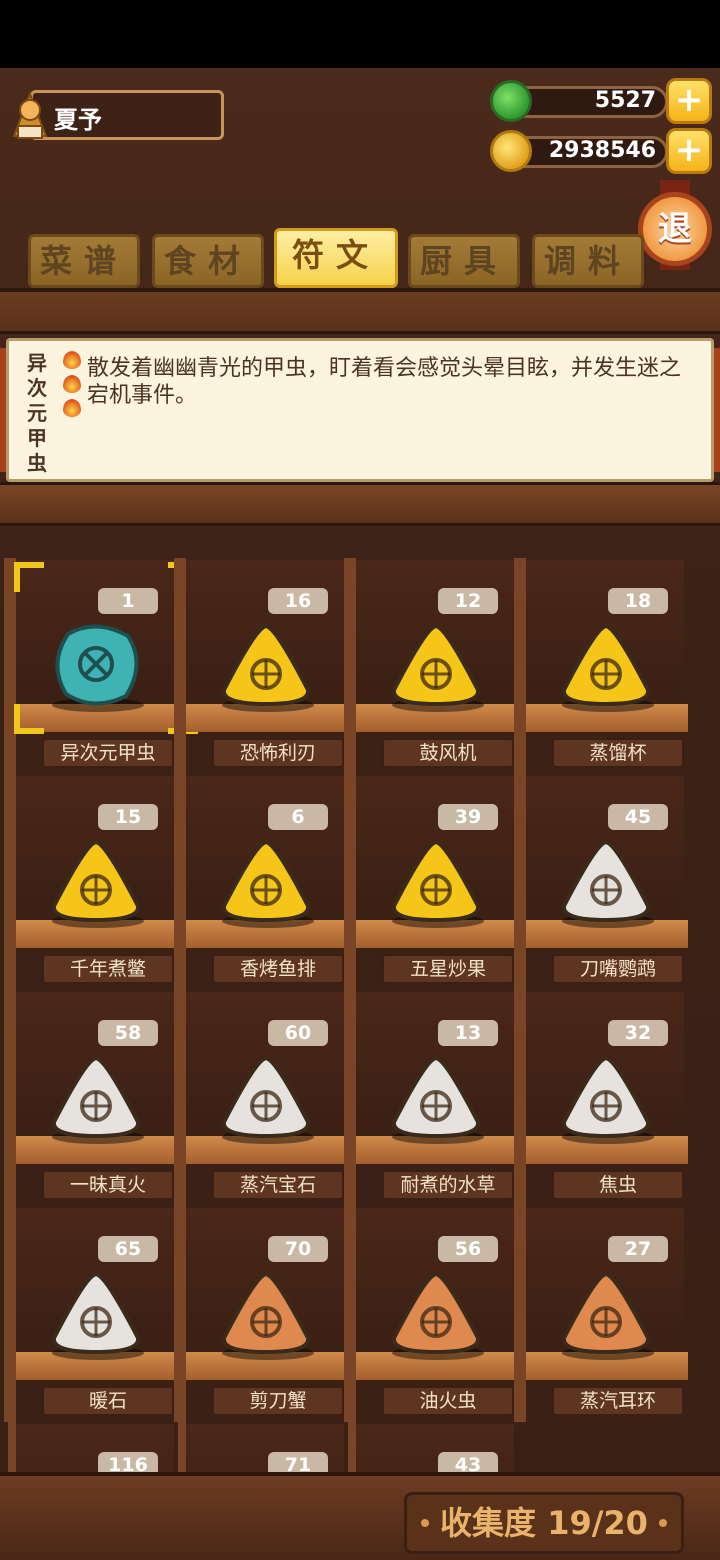 This screenshot has width=720, height=1560. I want to click on rune-name-label: 焦虫, so click(618, 1185).